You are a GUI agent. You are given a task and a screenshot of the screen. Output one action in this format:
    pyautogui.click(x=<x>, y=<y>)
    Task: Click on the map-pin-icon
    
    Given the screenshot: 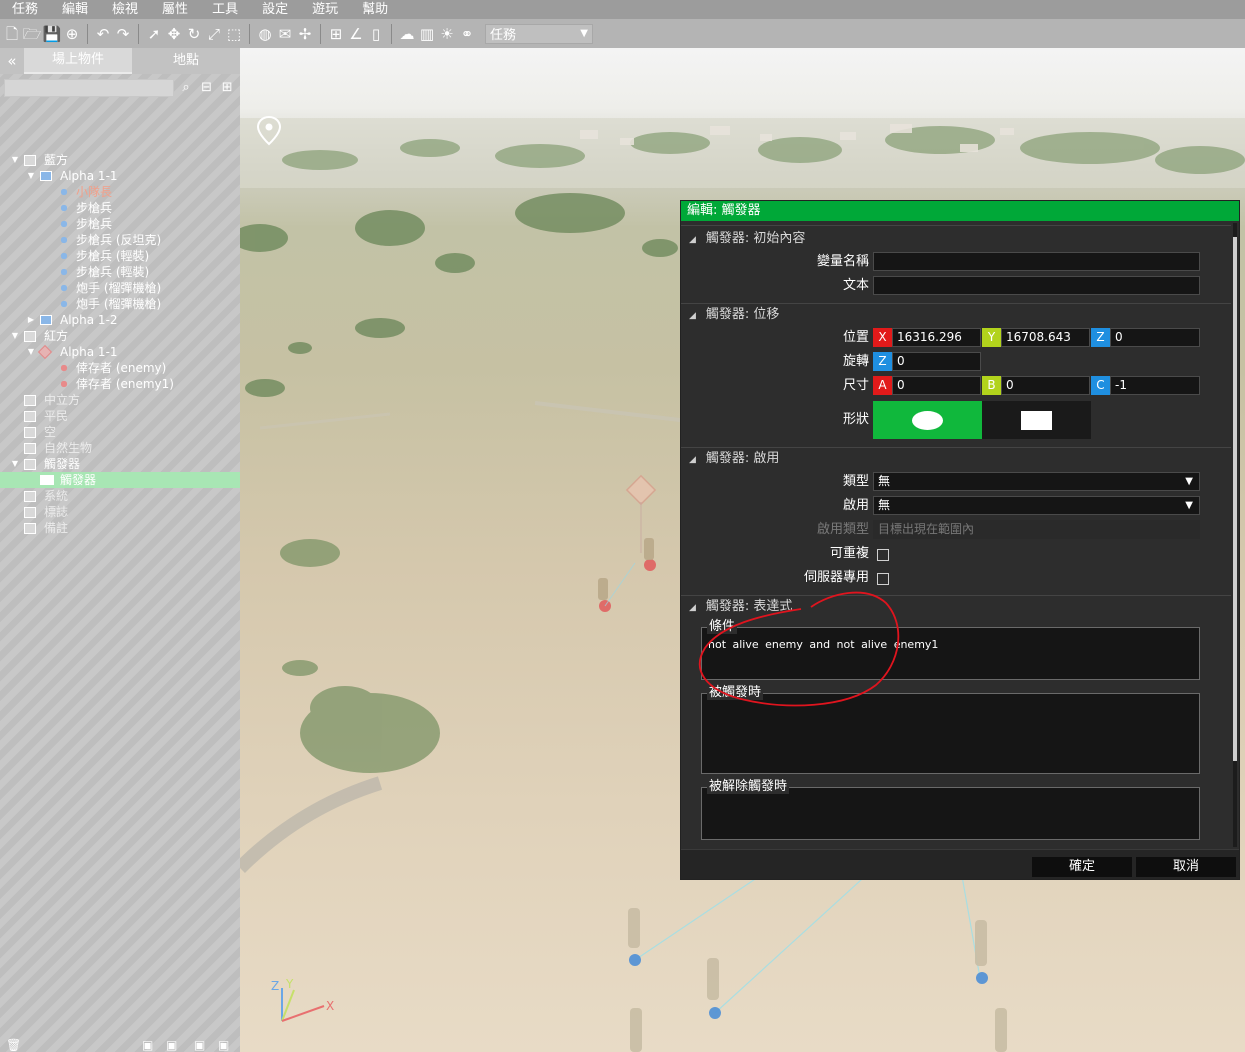 What is the action you would take?
    pyautogui.click(x=269, y=134)
    